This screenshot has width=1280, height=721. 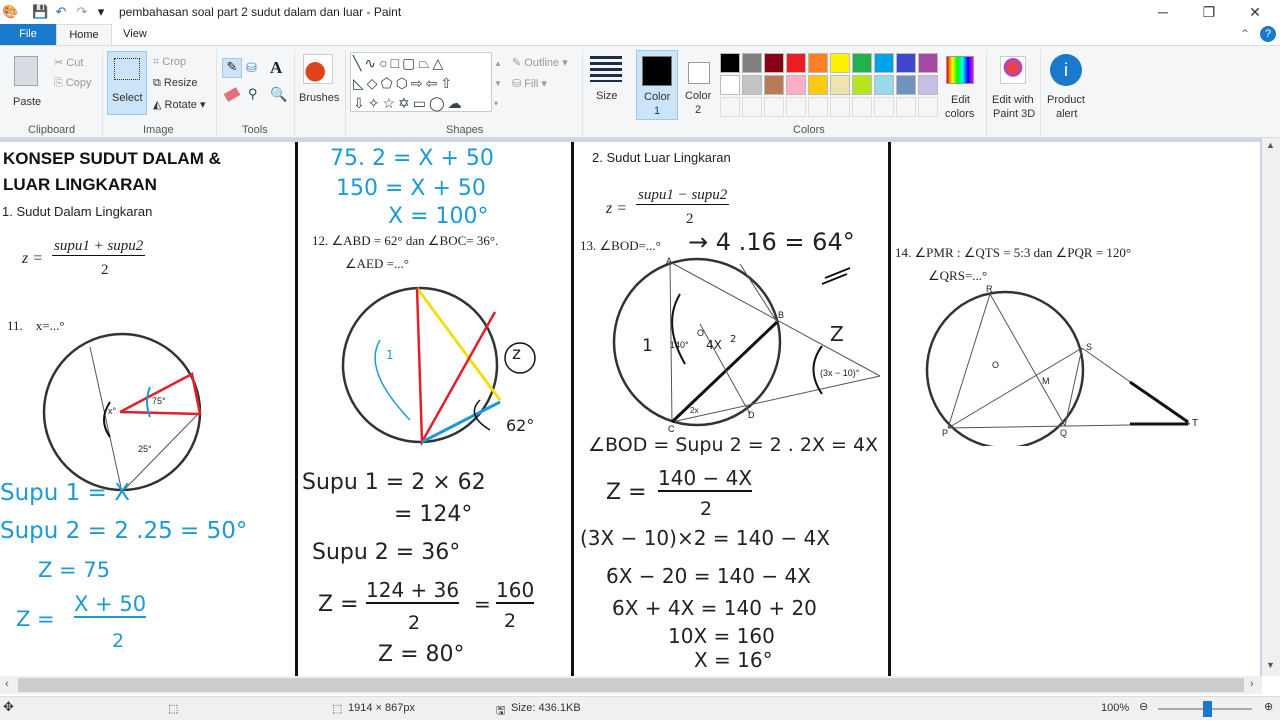 What do you see at coordinates (669, 261) in the screenshot?
I see `fig-label: A` at bounding box center [669, 261].